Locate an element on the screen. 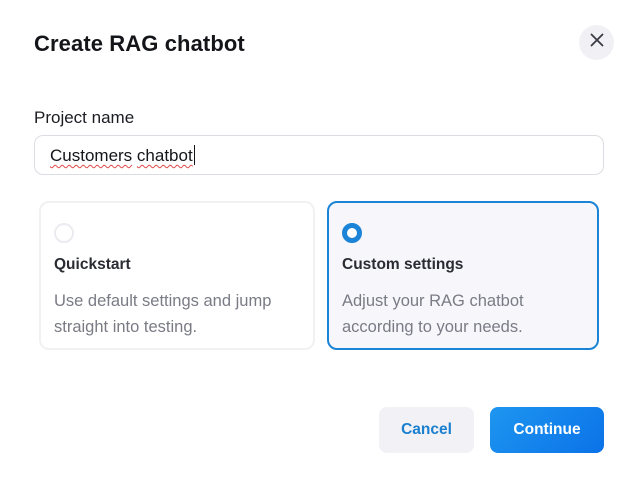 This screenshot has width=639, height=497. custom-settings-radio is located at coordinates (352, 233).